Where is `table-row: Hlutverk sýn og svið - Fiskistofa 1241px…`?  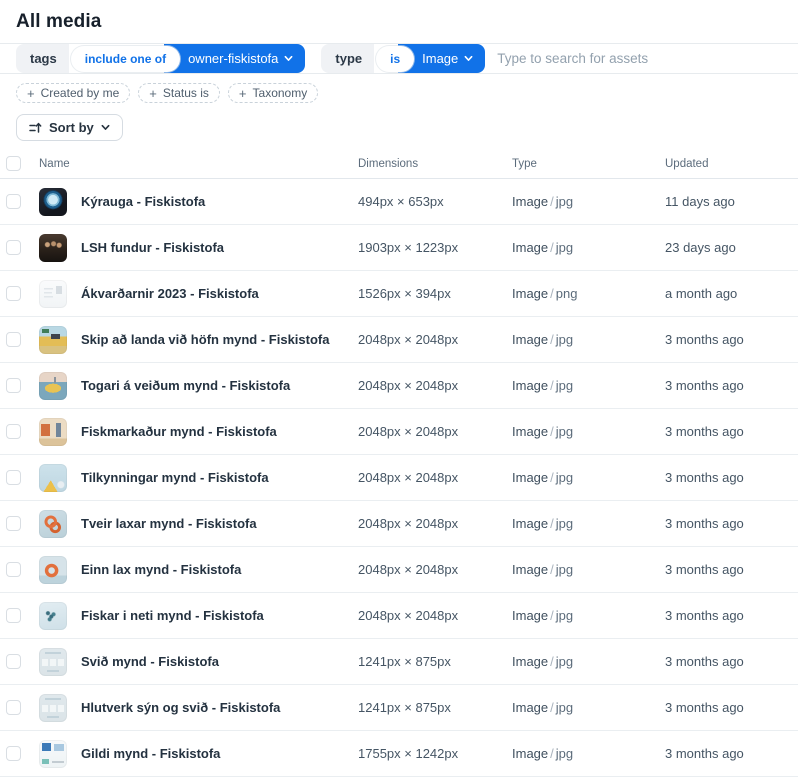
table-row: Hlutverk sýn og svið - Fiskistofa 1241px… is located at coordinates (399, 708).